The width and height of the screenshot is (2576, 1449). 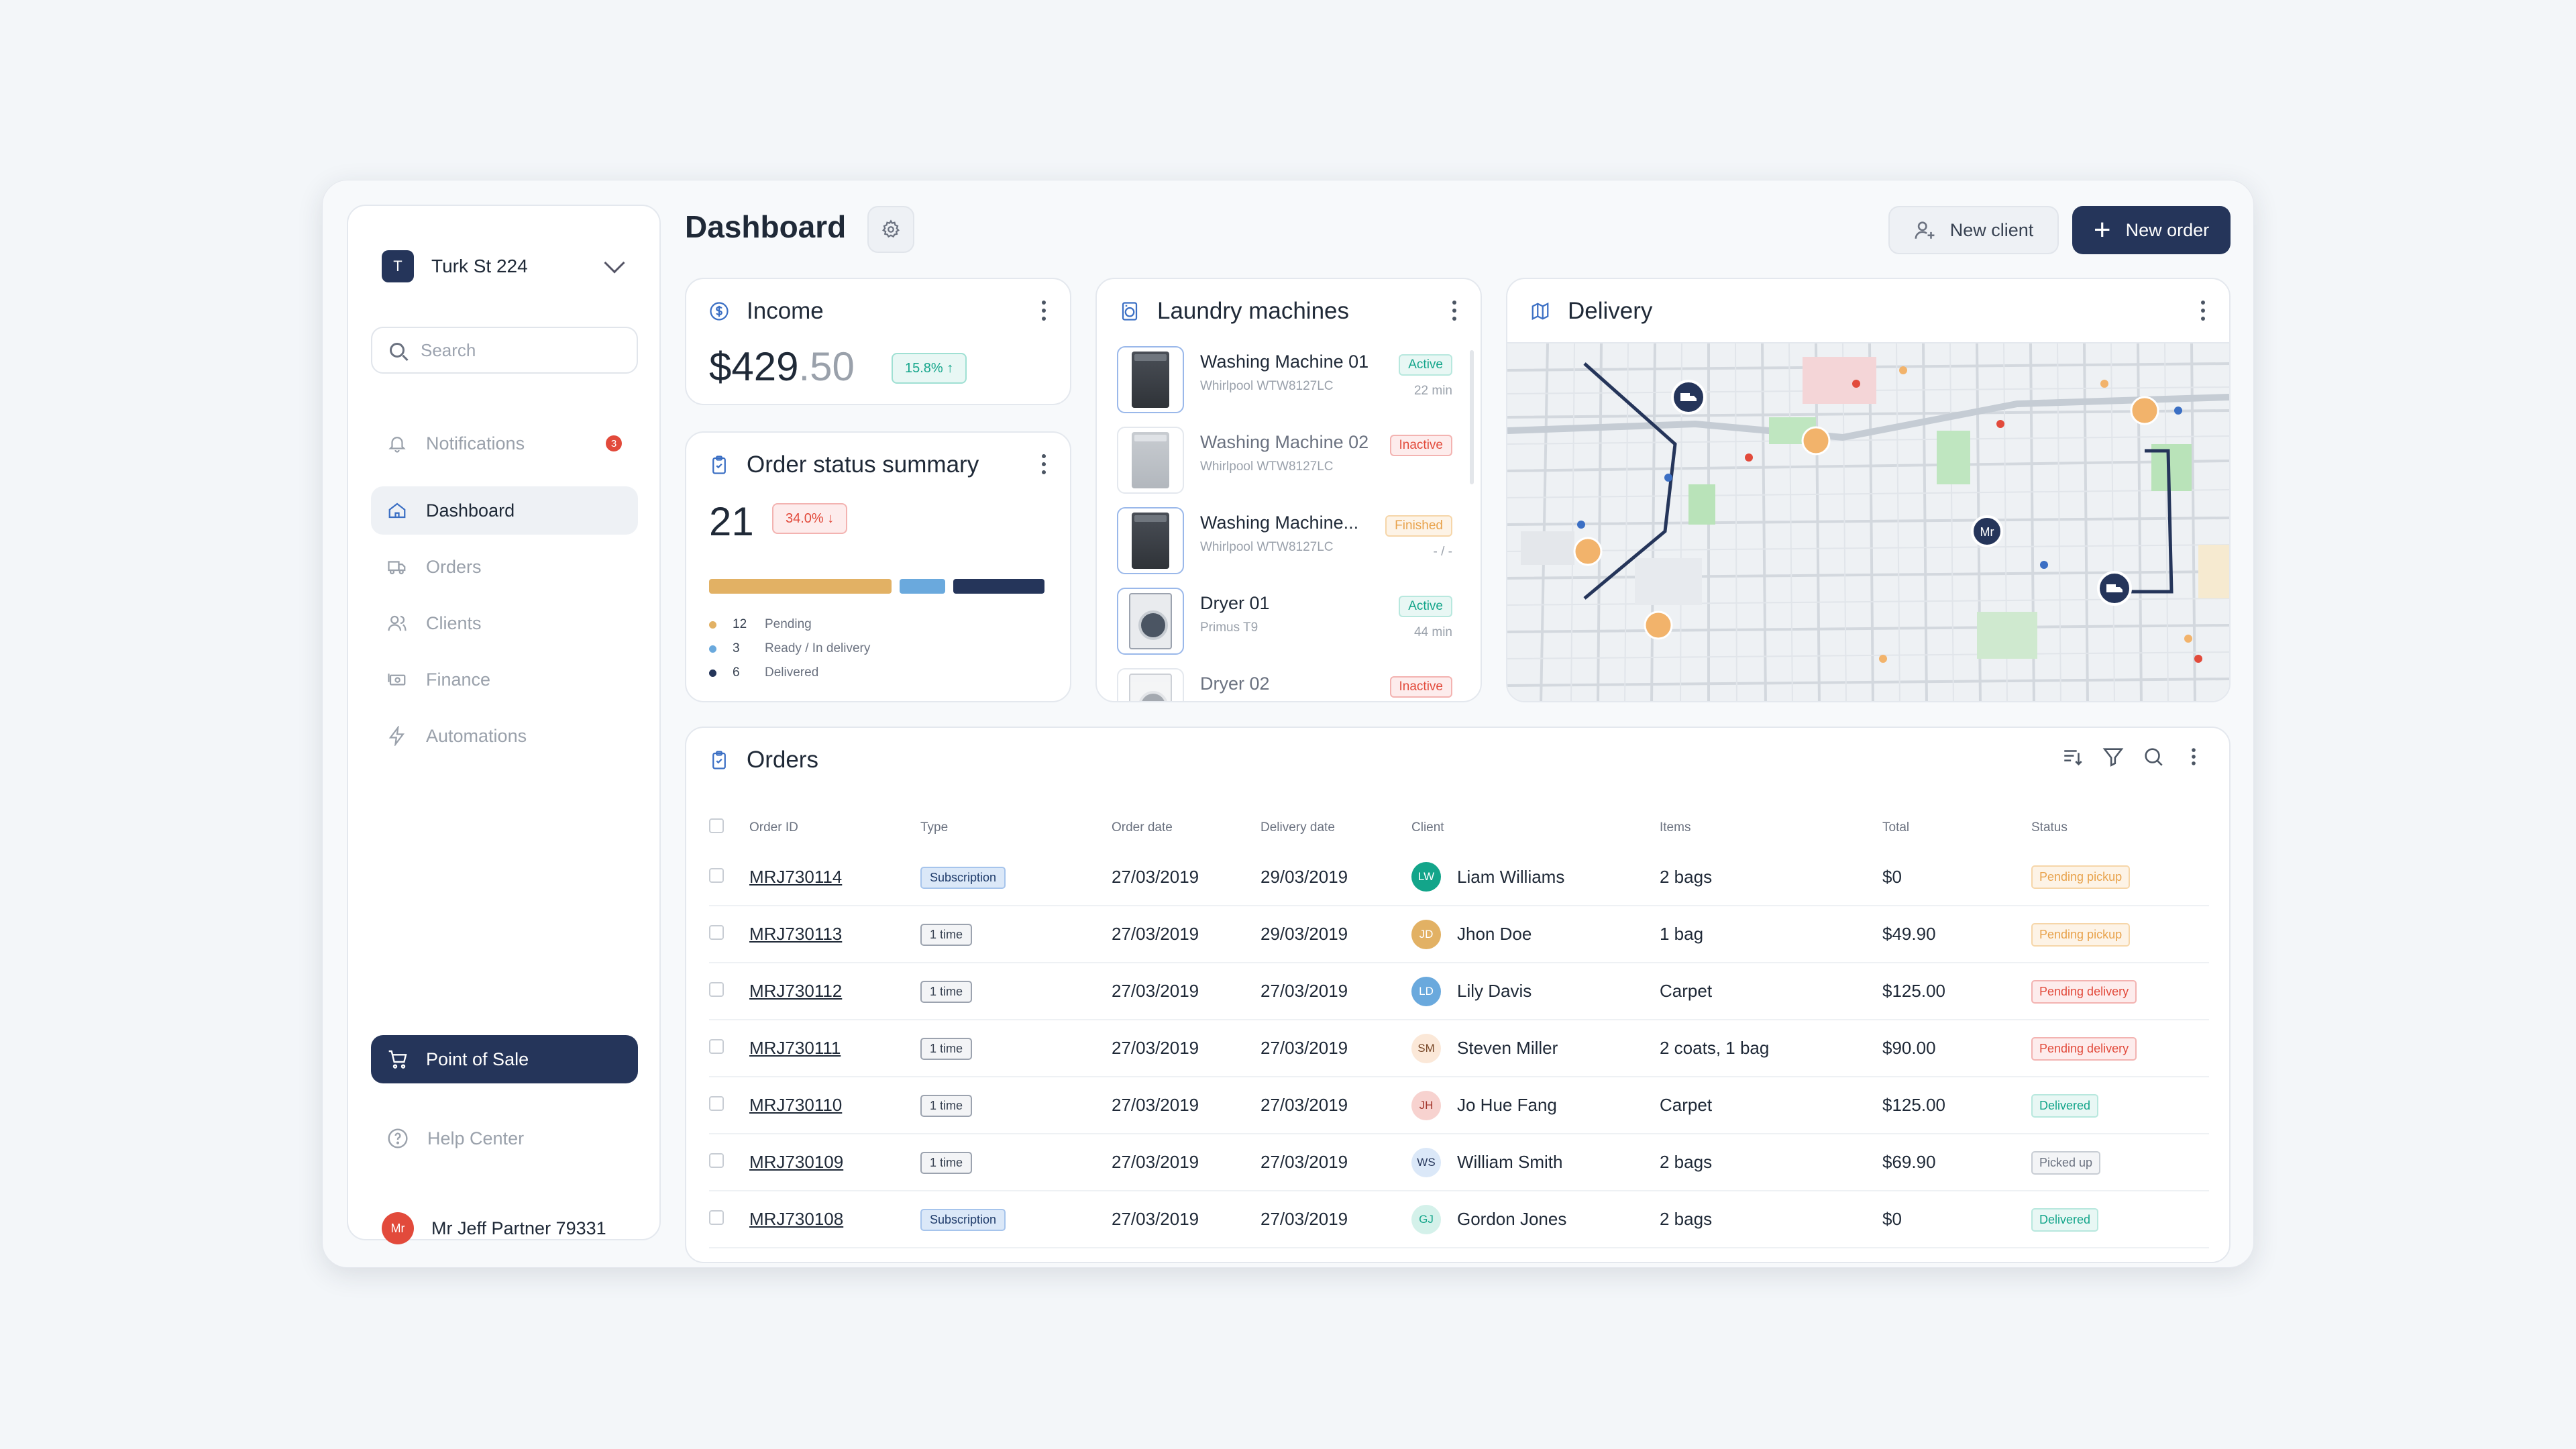 I want to click on point-of-sale-button: Point of Sale, so click(x=504, y=1059).